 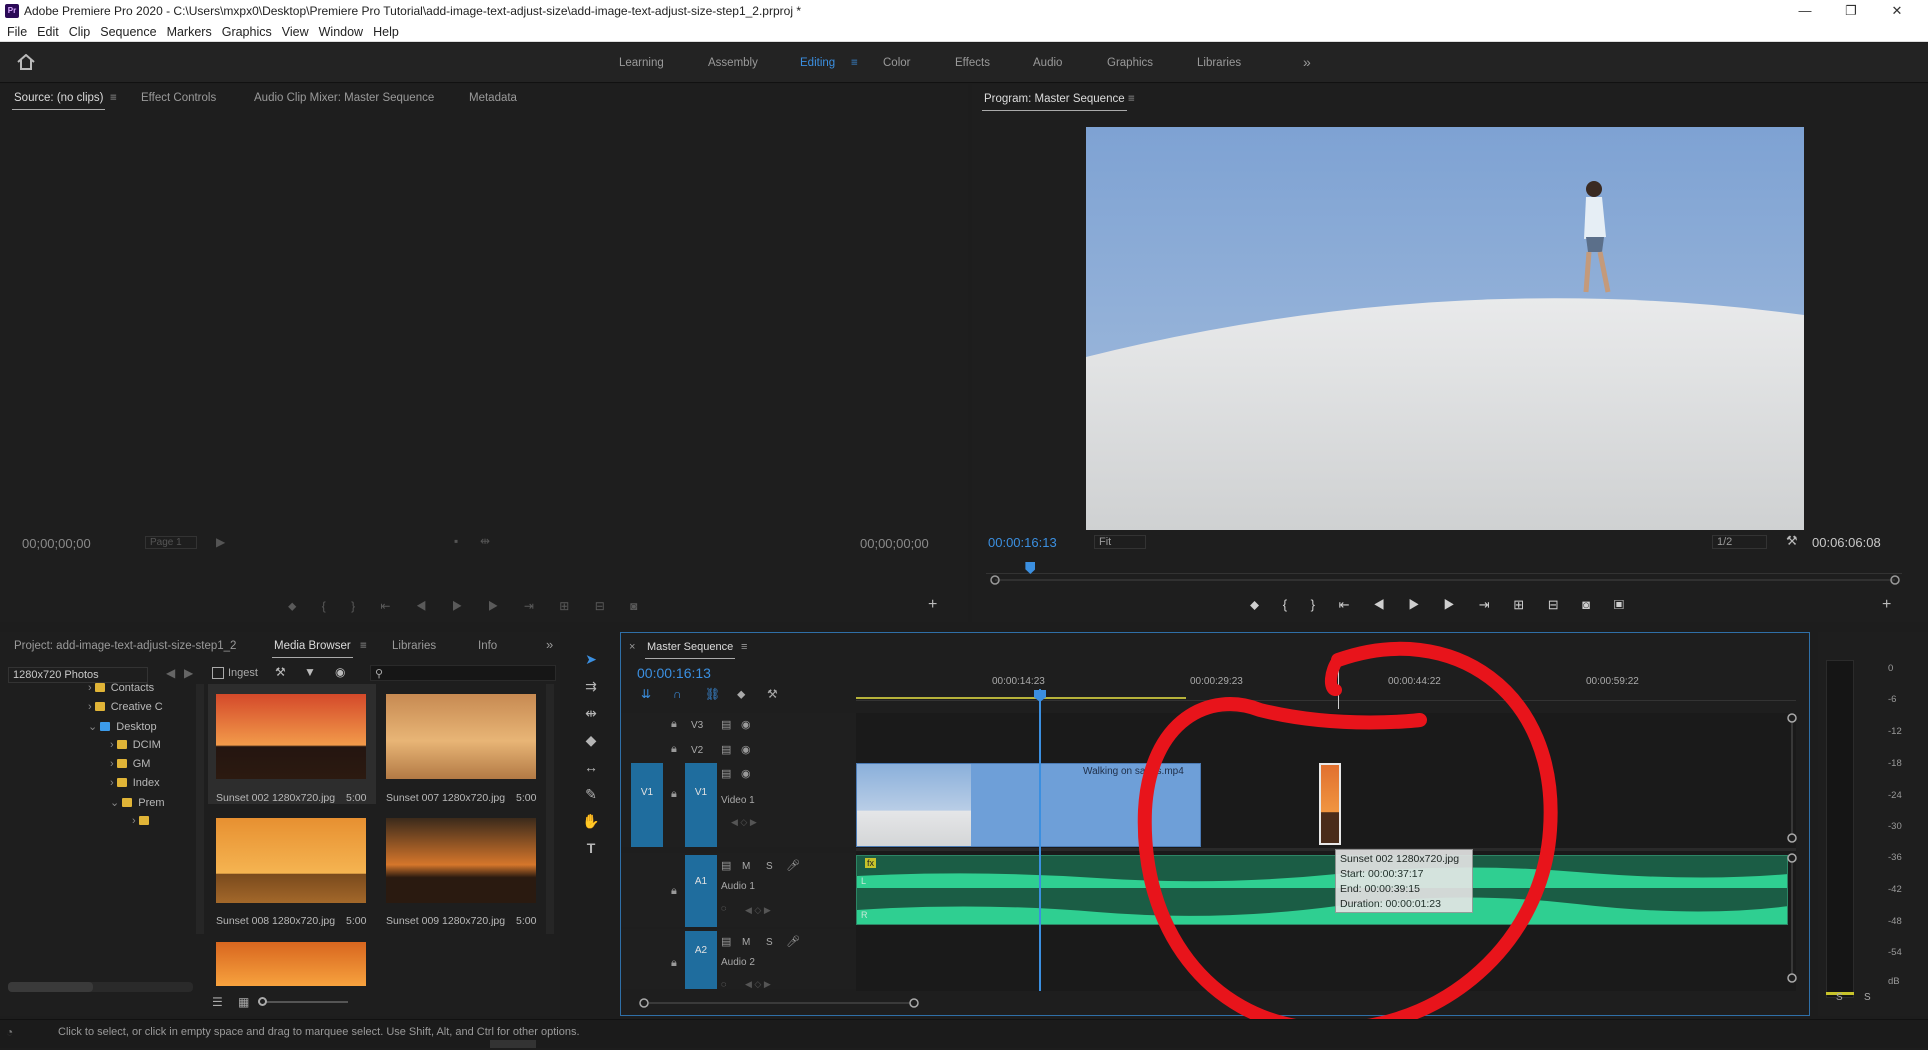 I want to click on list-view-icon: ☰, so click(x=217, y=1002).